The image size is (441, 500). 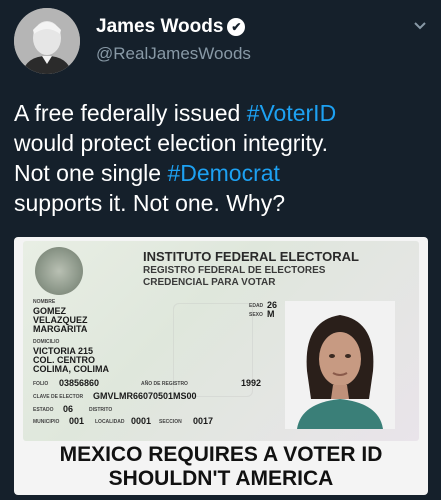 What do you see at coordinates (68, 409) in the screenshot?
I see `estado-value: 06` at bounding box center [68, 409].